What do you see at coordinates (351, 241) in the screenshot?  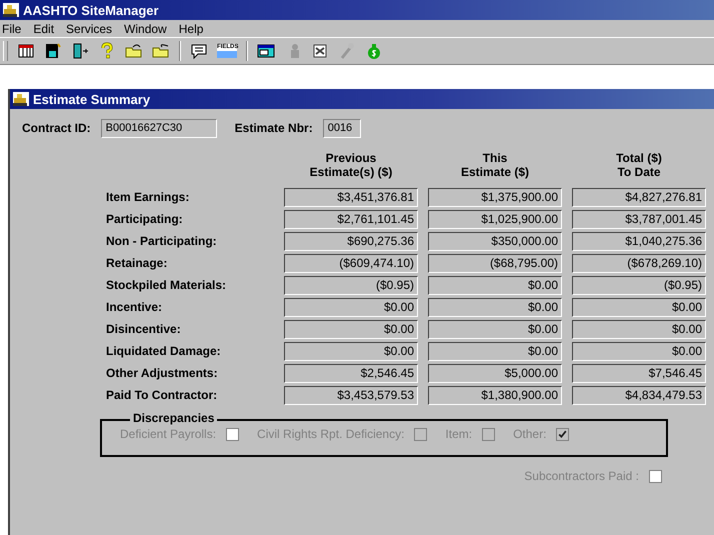 I see `amount-field: $690,275.36` at bounding box center [351, 241].